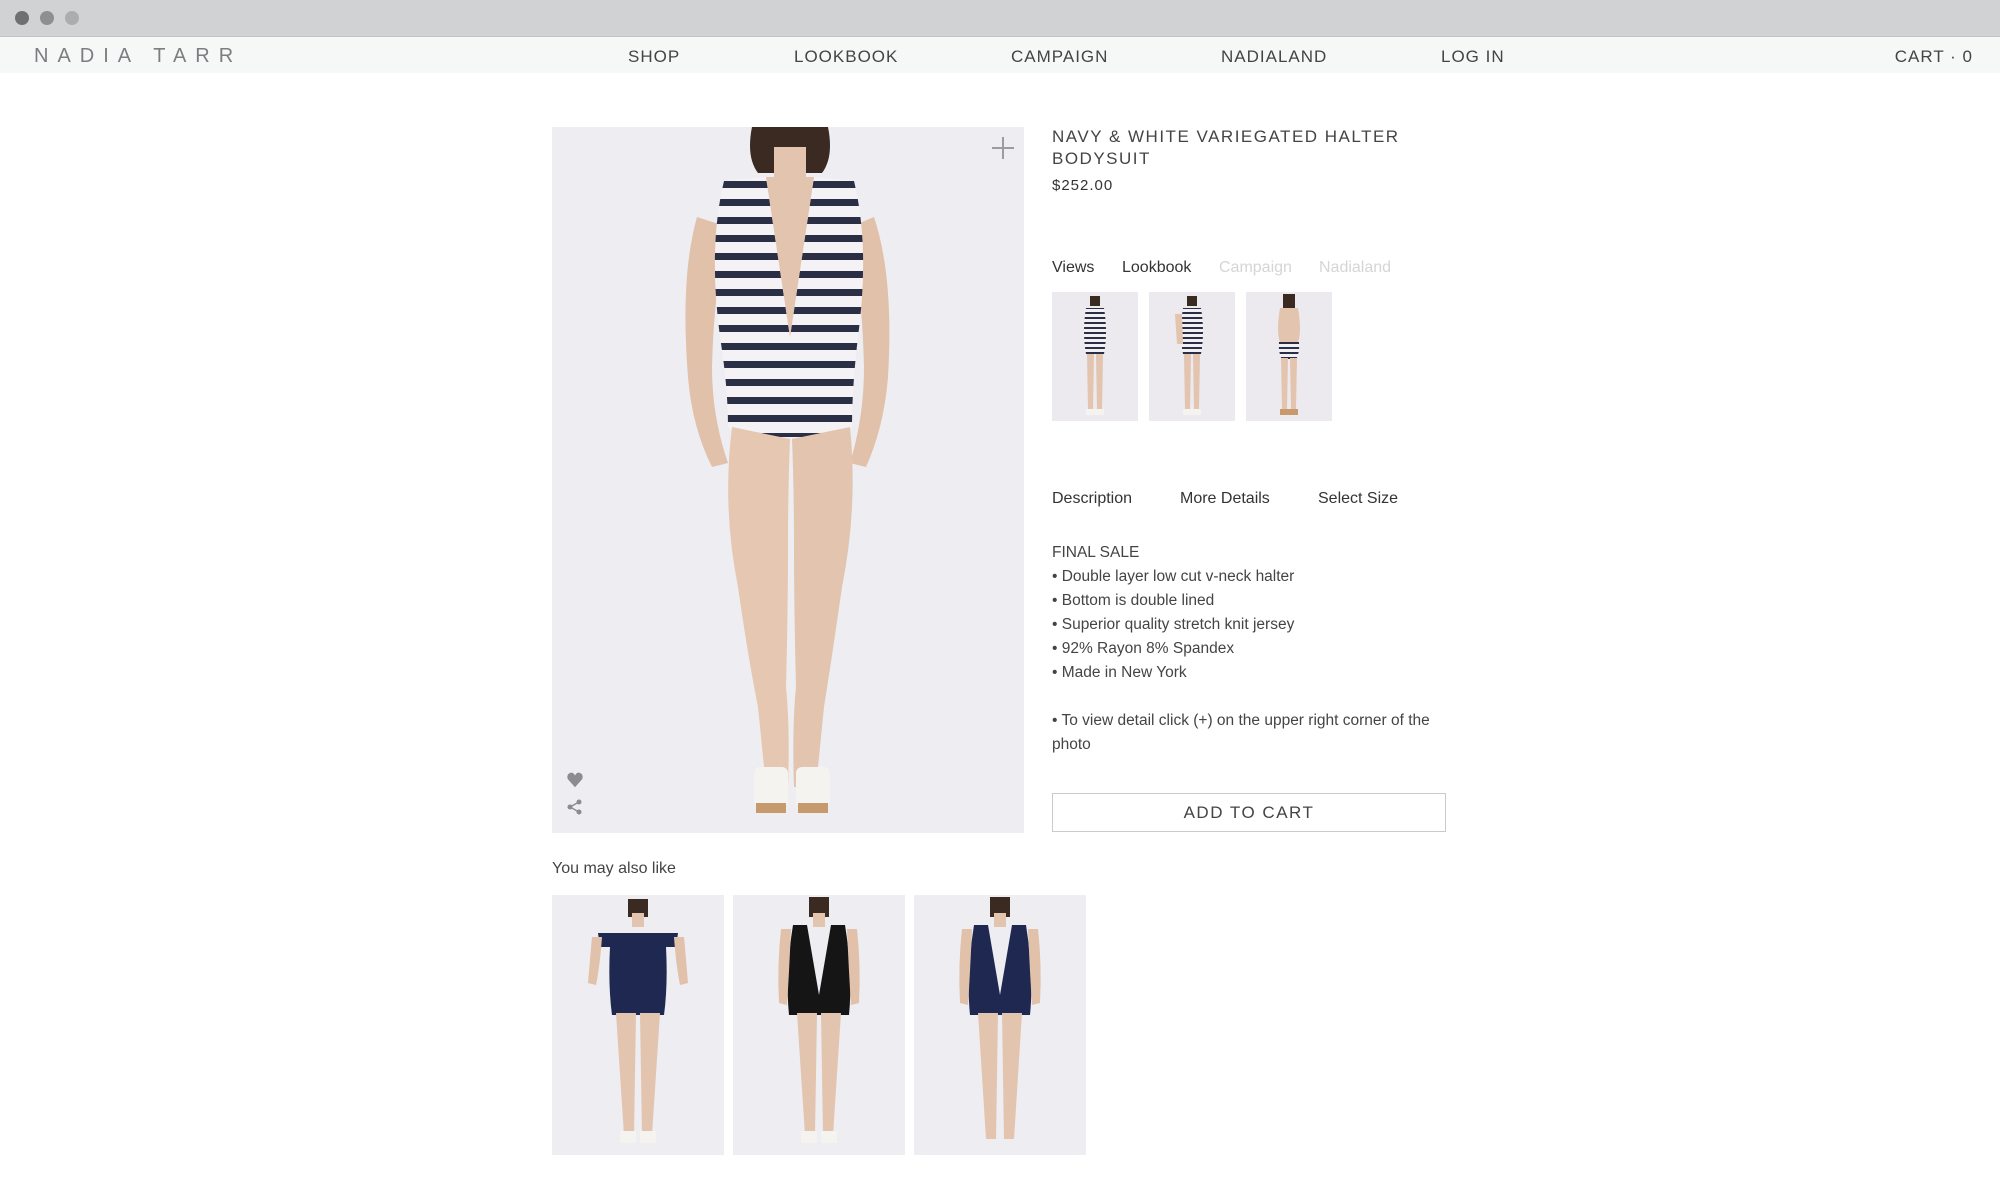 The image size is (2000, 1200). I want to click on nav-campaign: CAMPAIGN, so click(1059, 57).